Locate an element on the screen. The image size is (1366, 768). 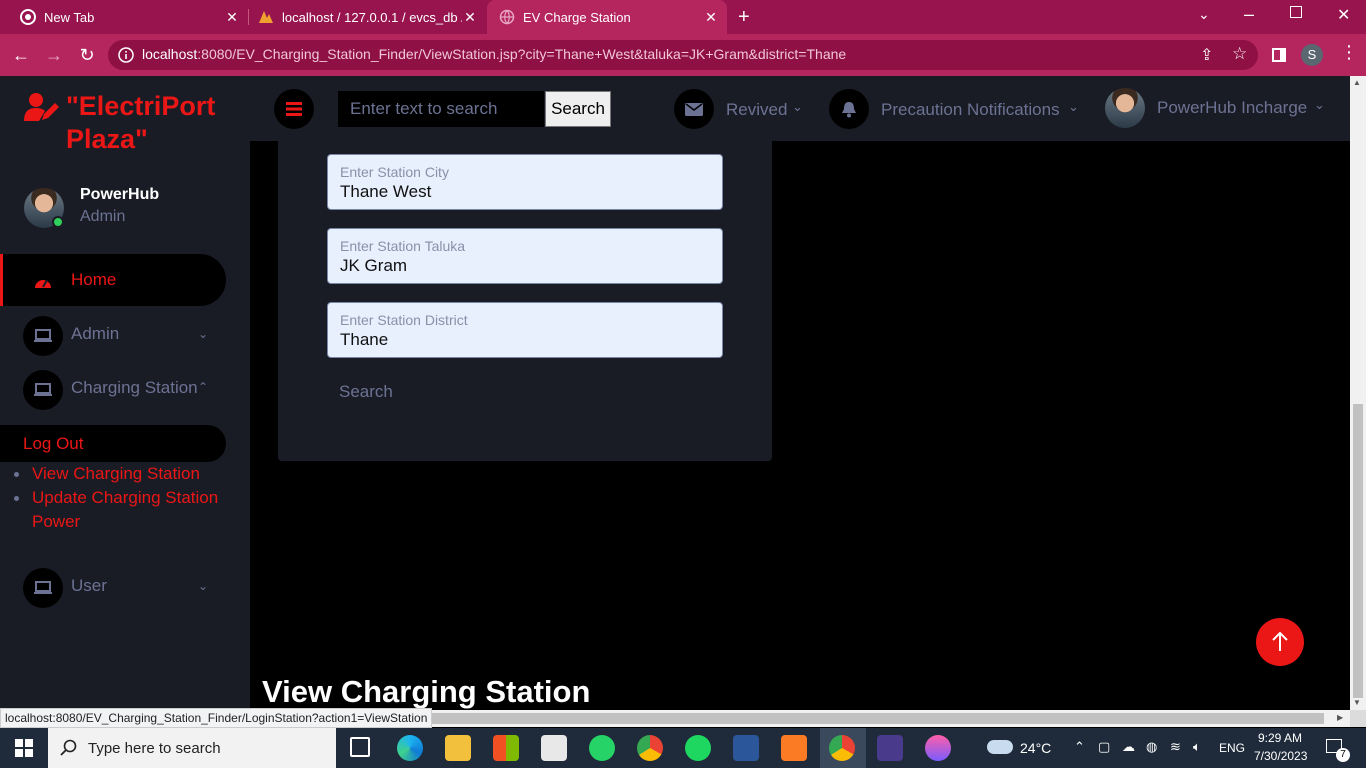
submenu-update-charging-station-power: Update Charging Station Power is located at coordinates (127, 510).